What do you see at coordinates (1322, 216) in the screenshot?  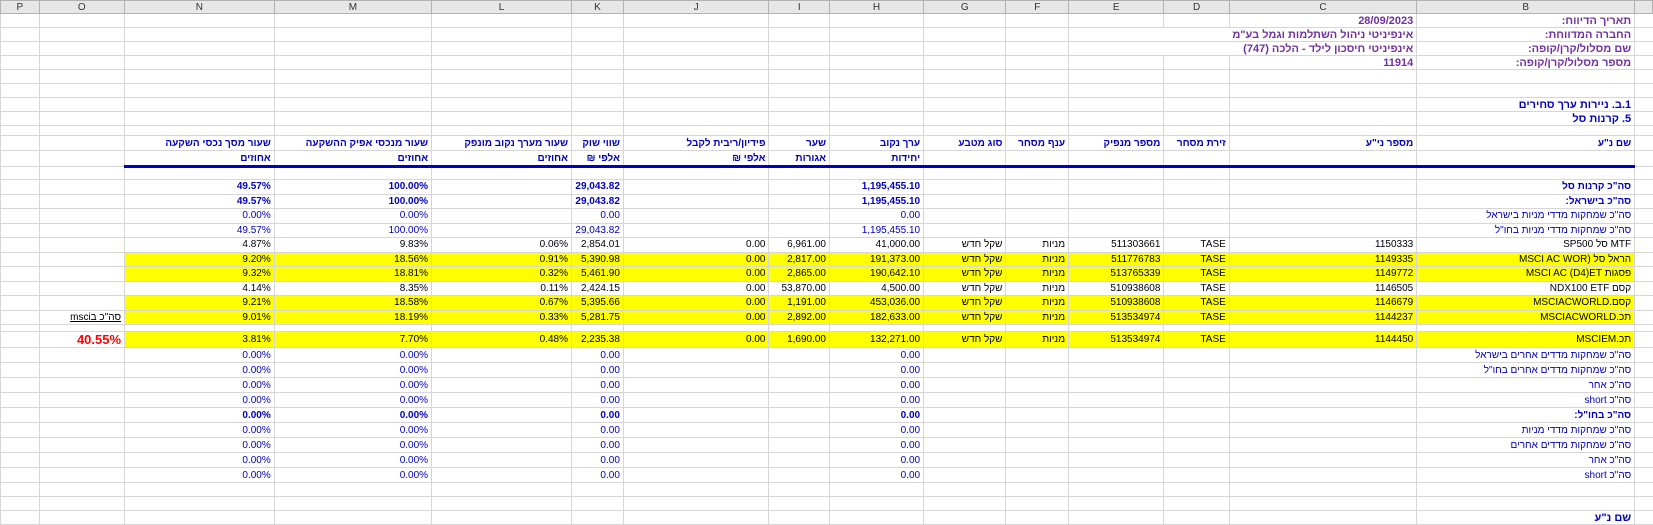 I see `cell-C-r15` at bounding box center [1322, 216].